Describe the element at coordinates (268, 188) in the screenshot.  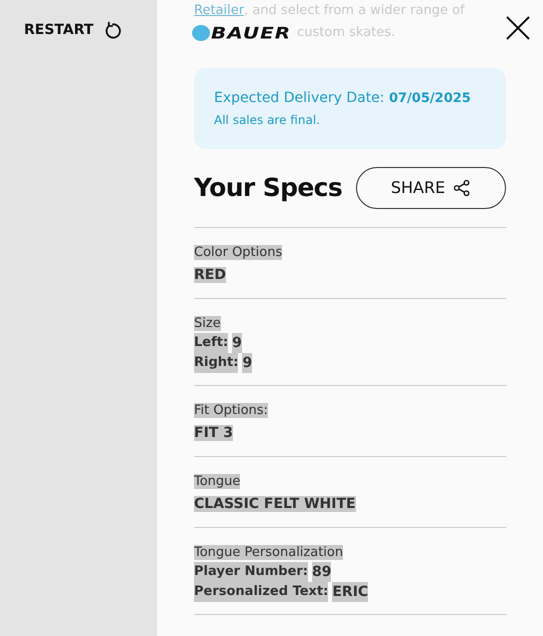
I see `specs-title: Your Specs` at that location.